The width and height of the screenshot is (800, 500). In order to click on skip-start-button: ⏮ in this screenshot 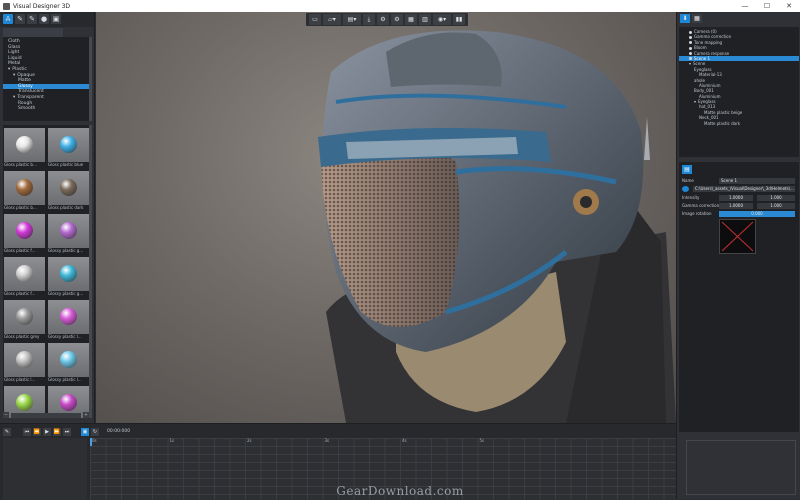, I will do `click(27, 431)`.